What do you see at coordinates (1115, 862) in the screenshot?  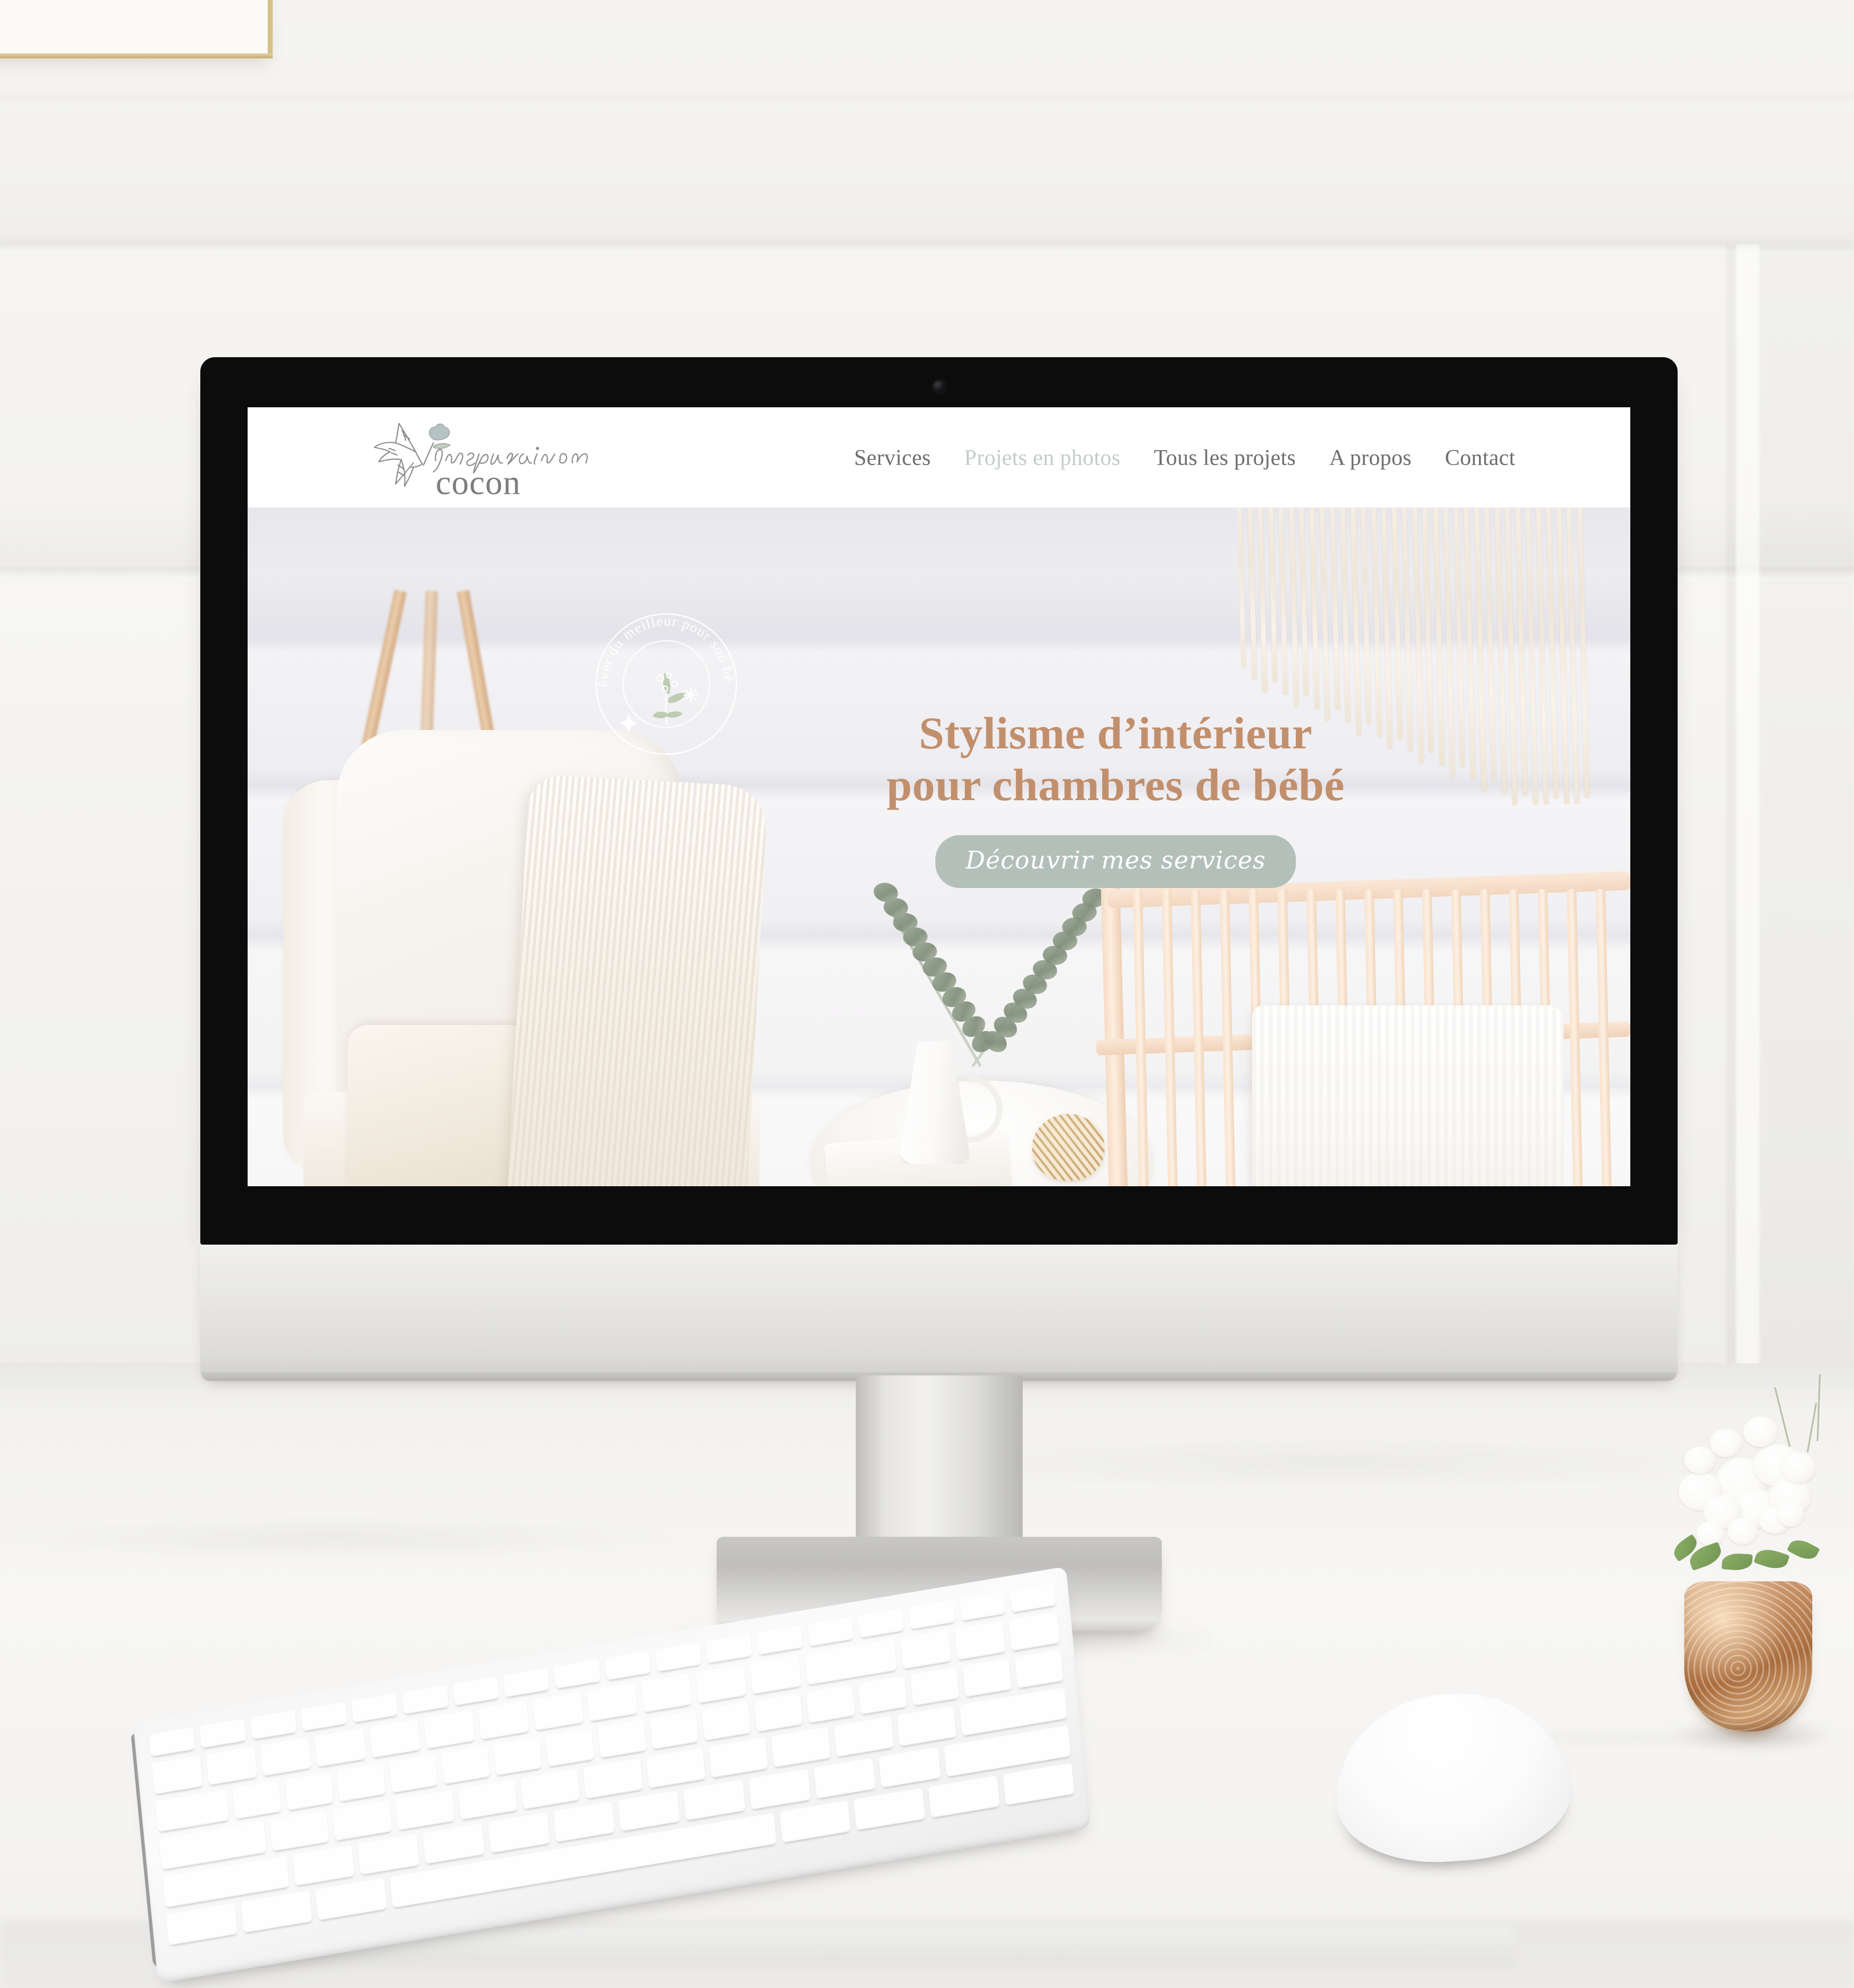 I see `discover-services-button: Découvrir mes services` at bounding box center [1115, 862].